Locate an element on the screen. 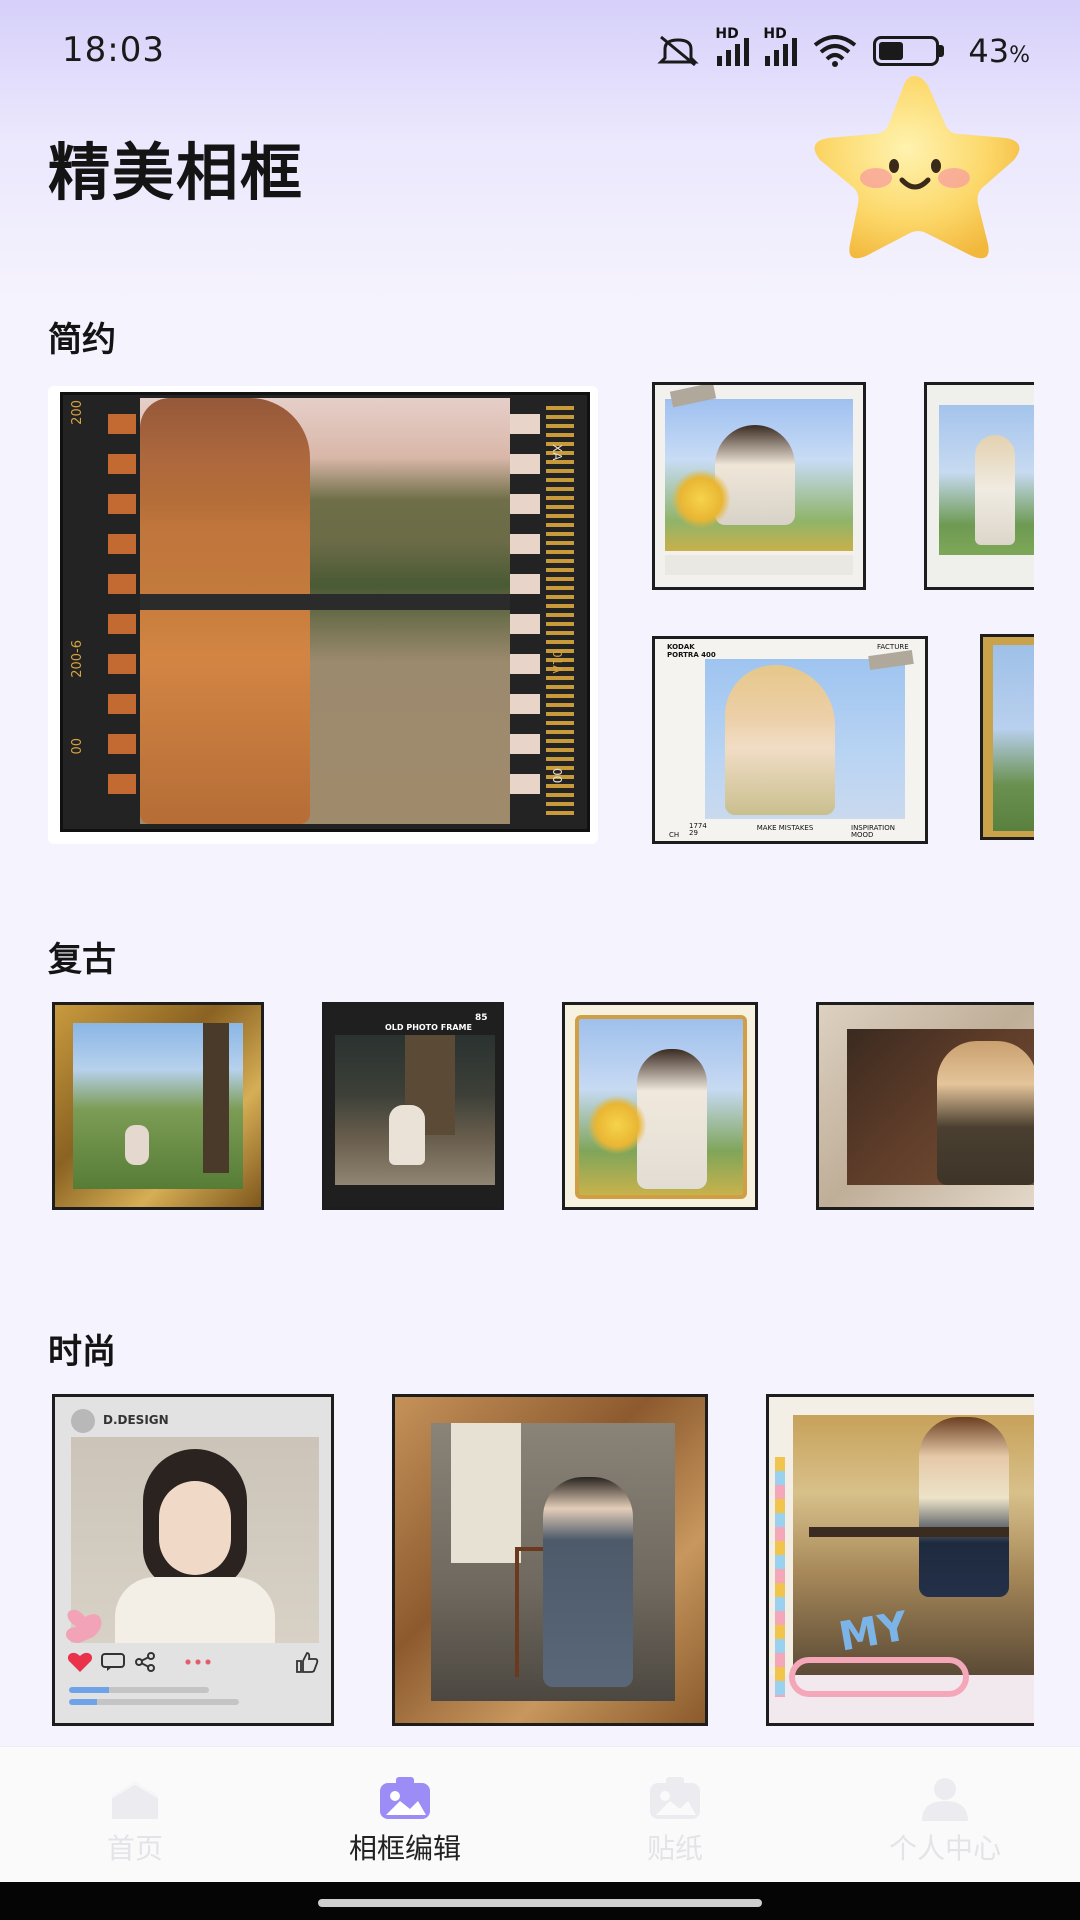 The image size is (1080, 1920). thumbs-up-icon is located at coordinates (307, 1662).